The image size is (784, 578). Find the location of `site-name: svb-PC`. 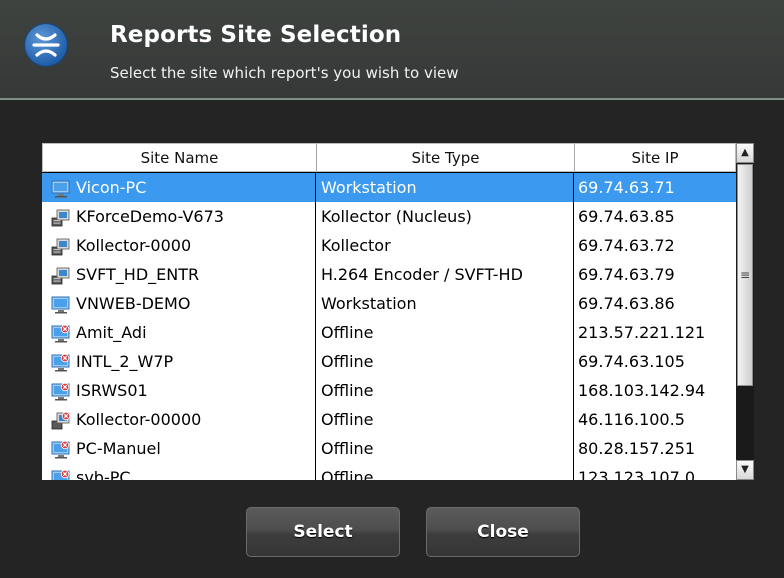

site-name: svb-PC is located at coordinates (103, 474).